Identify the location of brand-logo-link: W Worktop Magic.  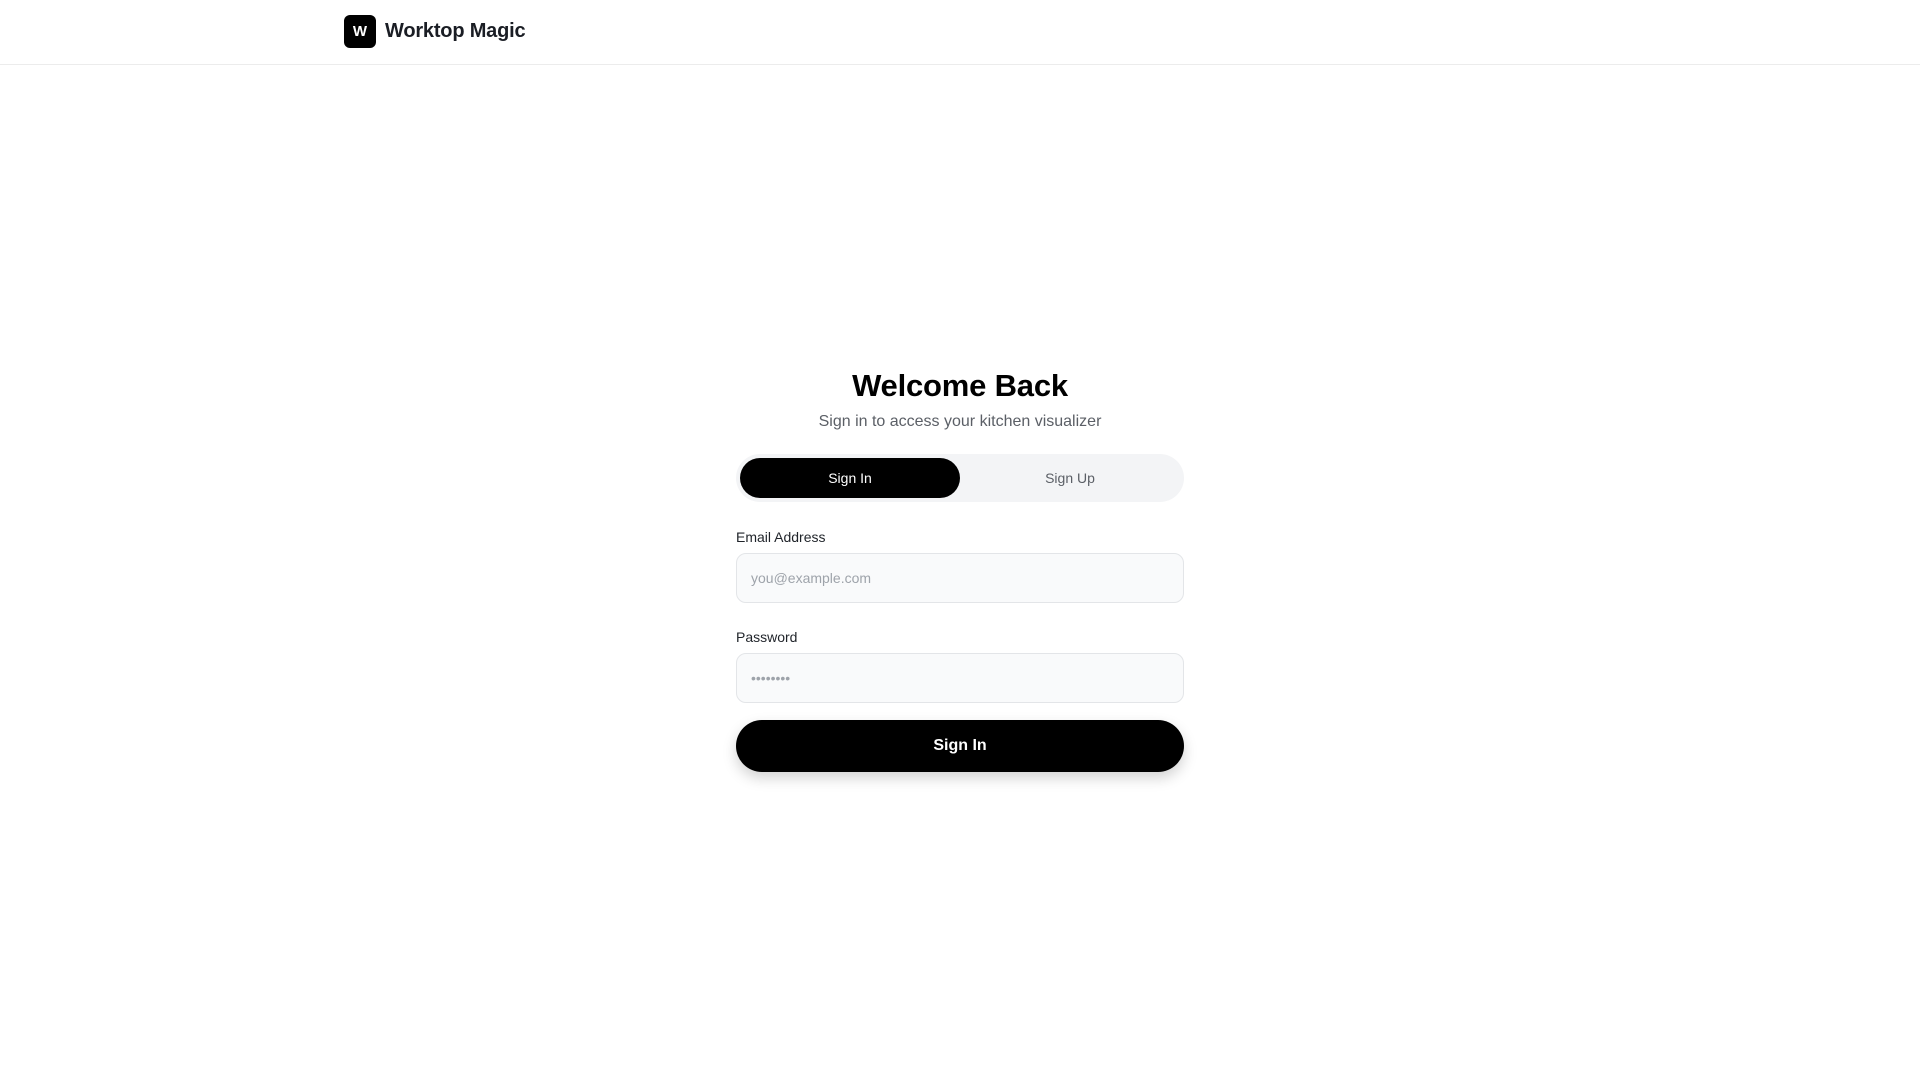
(435, 31).